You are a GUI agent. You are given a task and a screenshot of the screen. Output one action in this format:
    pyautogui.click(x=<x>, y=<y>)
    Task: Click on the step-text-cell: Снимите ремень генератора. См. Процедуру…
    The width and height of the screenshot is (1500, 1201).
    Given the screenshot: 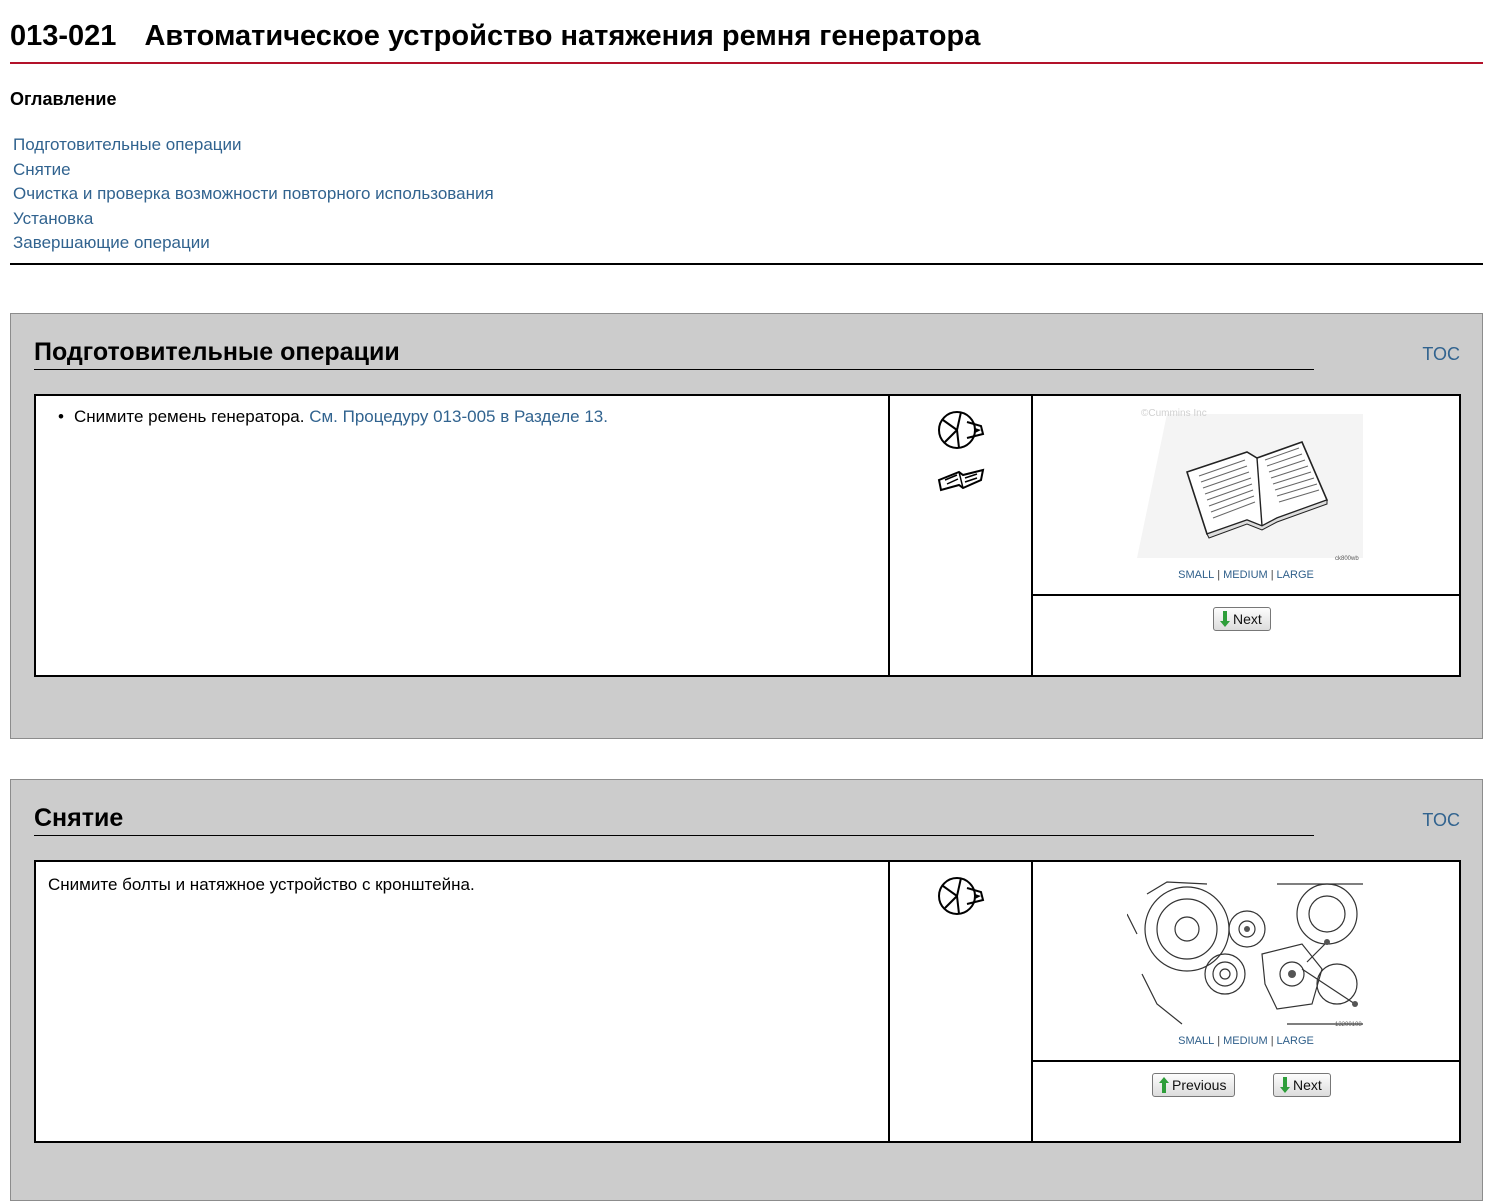 What is the action you would take?
    pyautogui.click(x=463, y=535)
    